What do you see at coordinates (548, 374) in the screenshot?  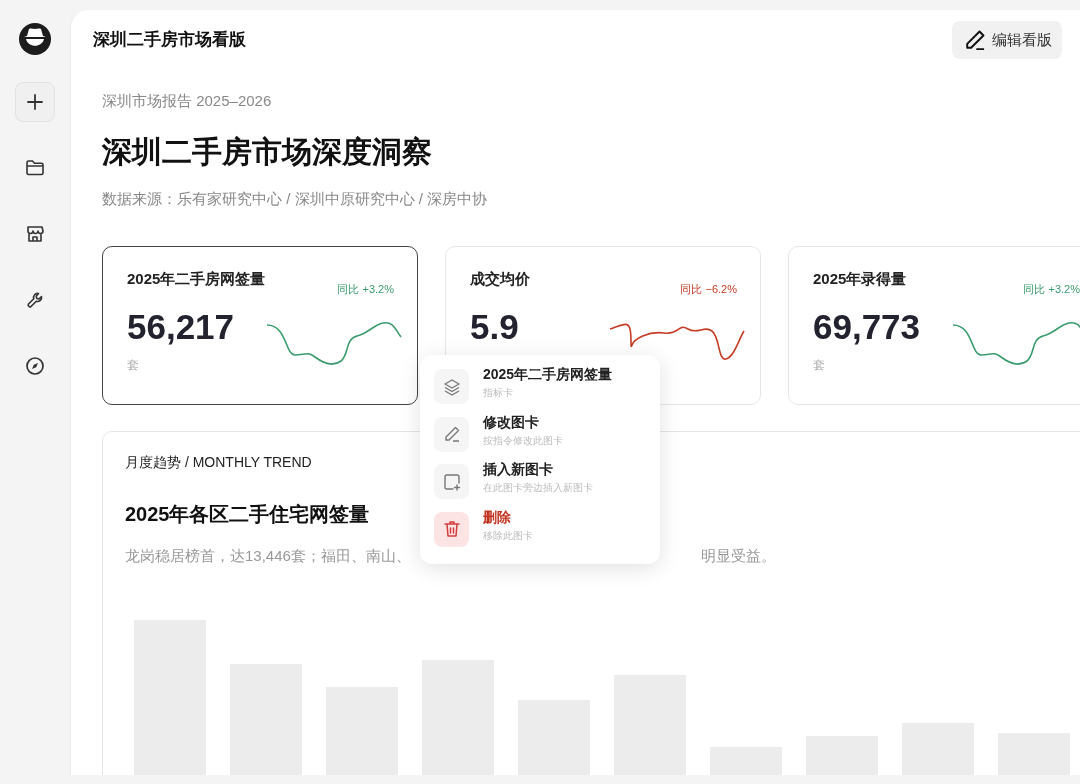 I see `item-title: 2025年二手房网签量` at bounding box center [548, 374].